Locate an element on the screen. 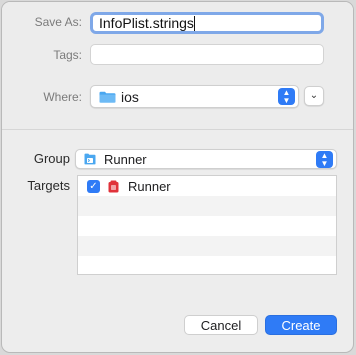  text-caret is located at coordinates (194, 23).